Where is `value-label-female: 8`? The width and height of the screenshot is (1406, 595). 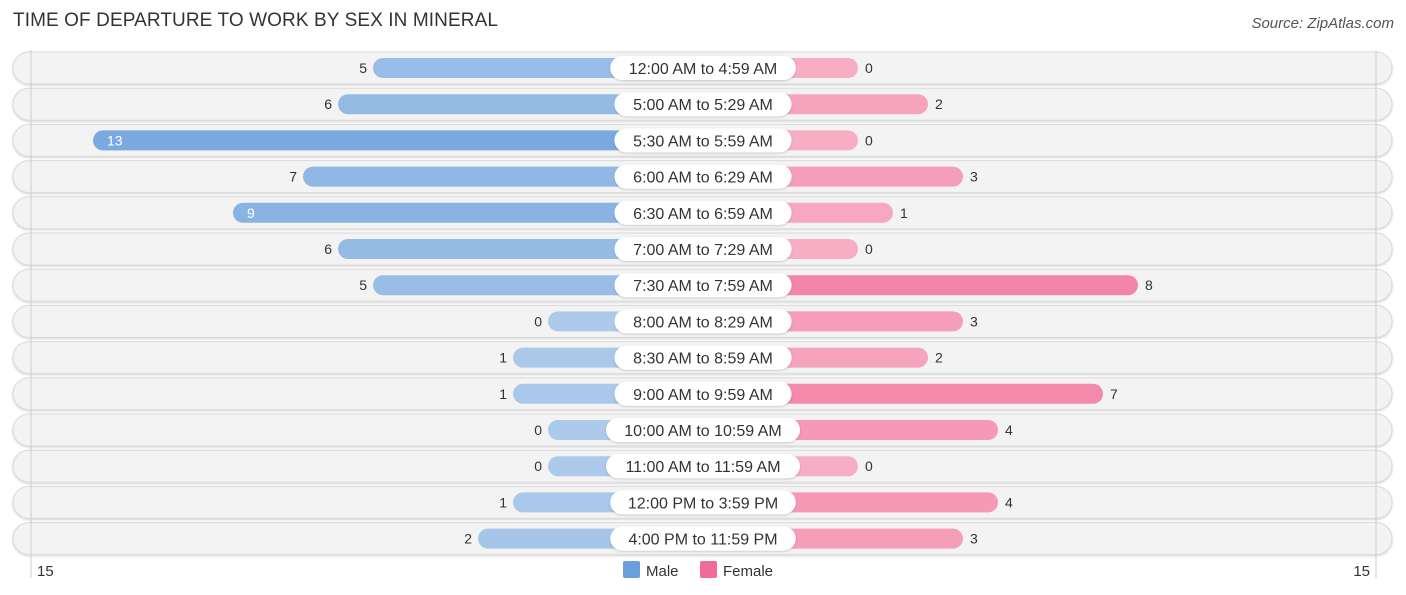
value-label-female: 8 is located at coordinates (1149, 285).